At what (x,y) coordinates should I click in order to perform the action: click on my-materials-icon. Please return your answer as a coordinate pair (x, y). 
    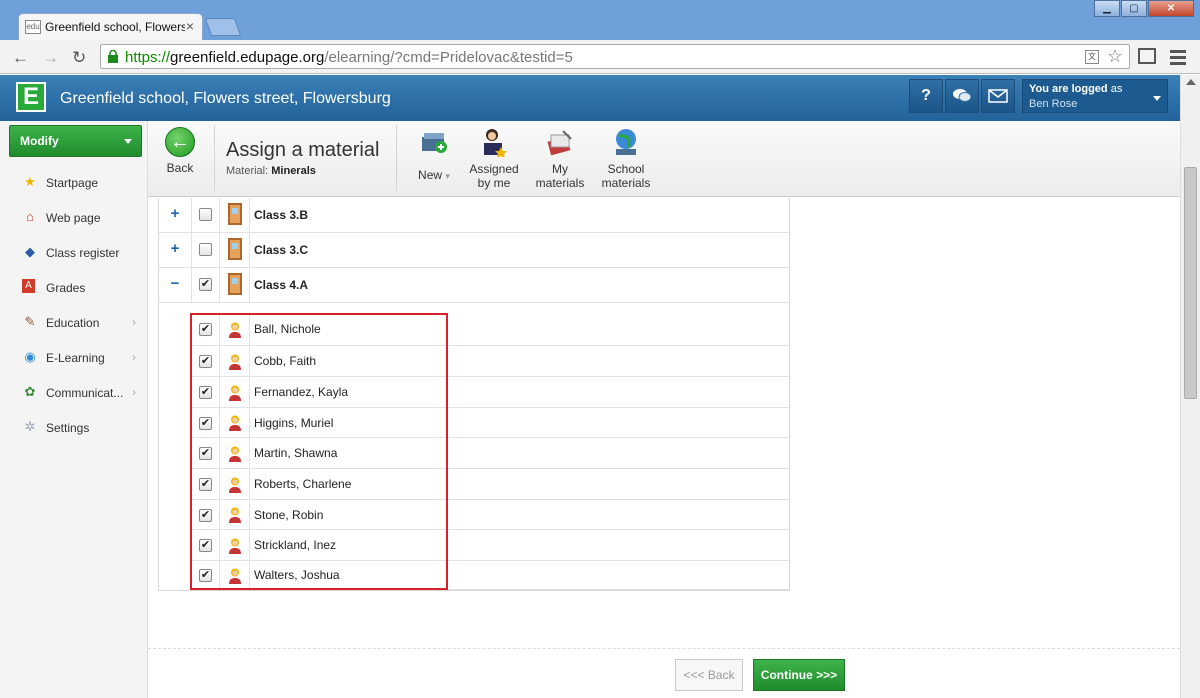
    Looking at the image, I should click on (559, 143).